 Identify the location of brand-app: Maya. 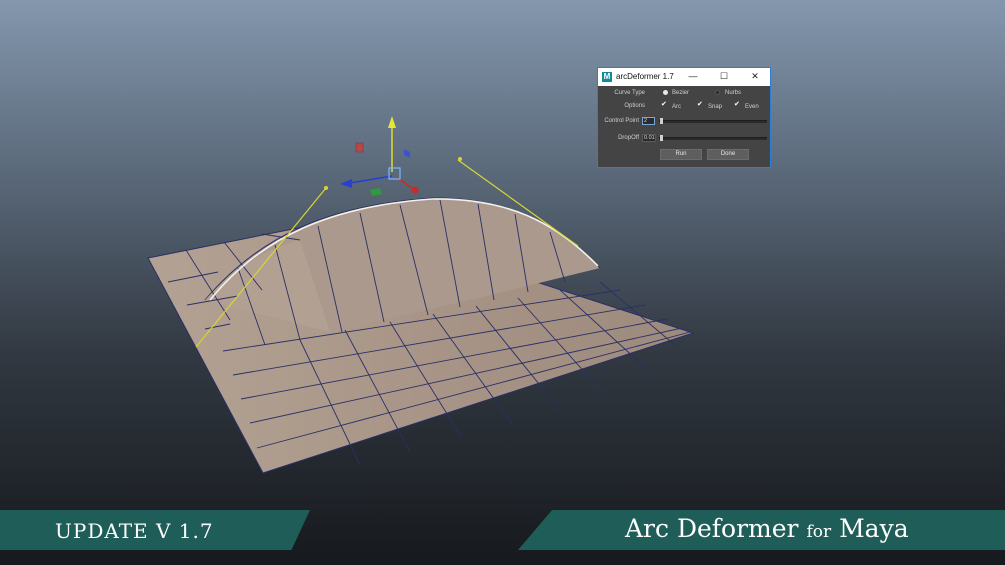
(874, 528).